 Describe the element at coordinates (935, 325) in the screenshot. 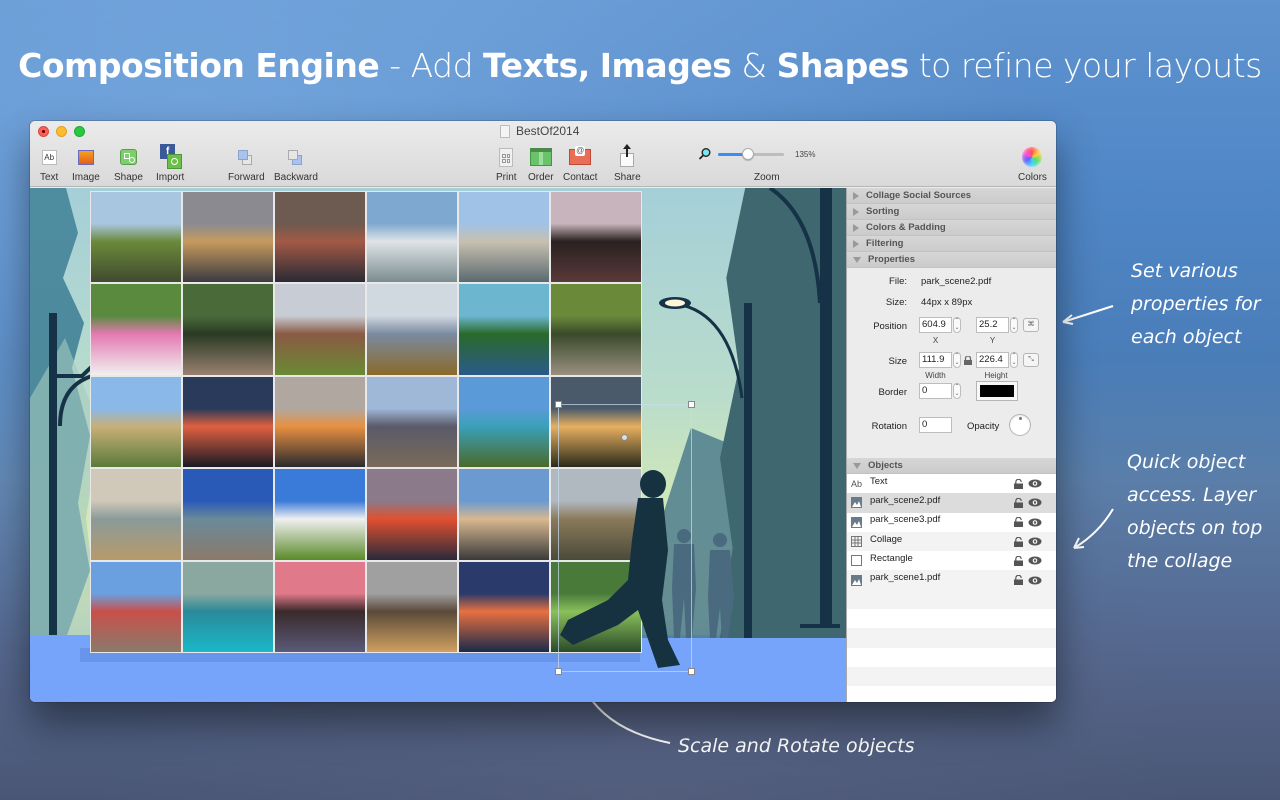

I see `position-x-field: 604.9` at that location.